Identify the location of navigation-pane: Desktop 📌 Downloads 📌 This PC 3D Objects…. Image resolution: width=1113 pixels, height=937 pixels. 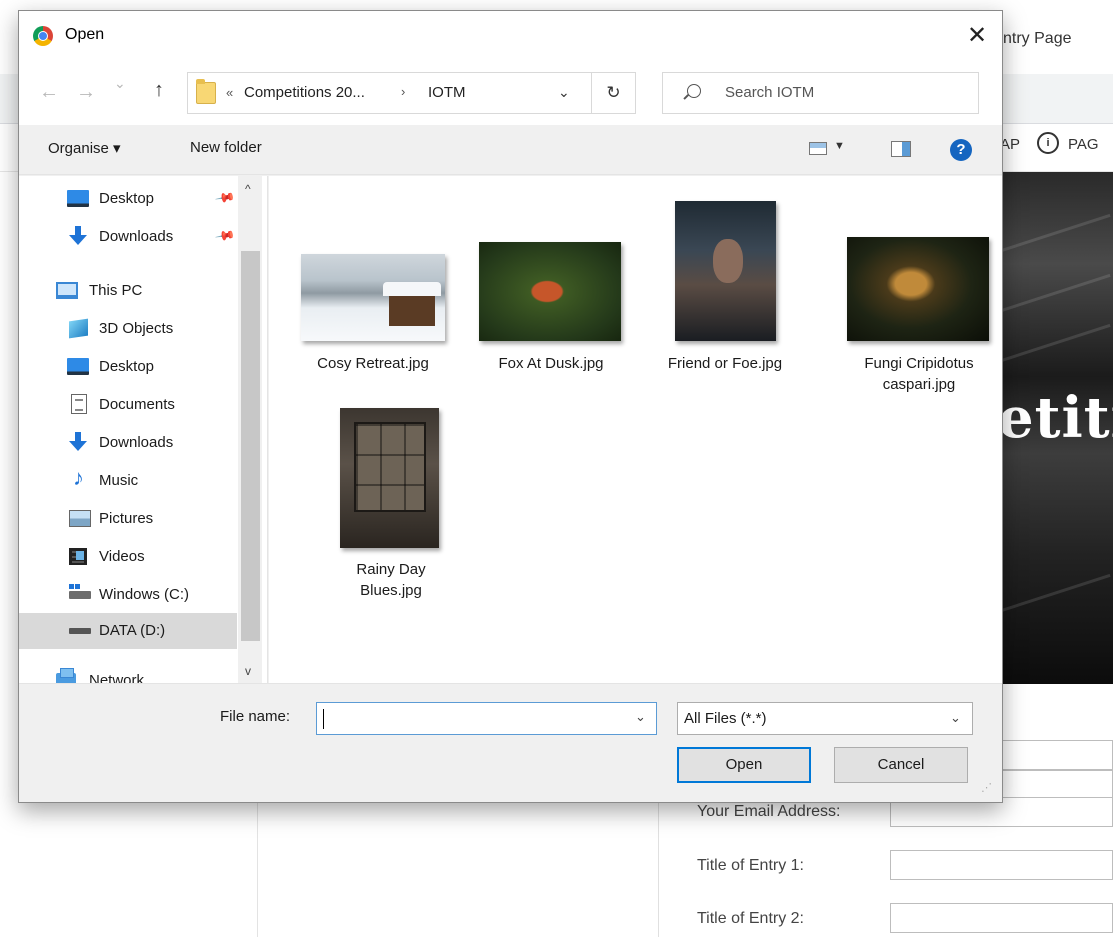
(143, 432).